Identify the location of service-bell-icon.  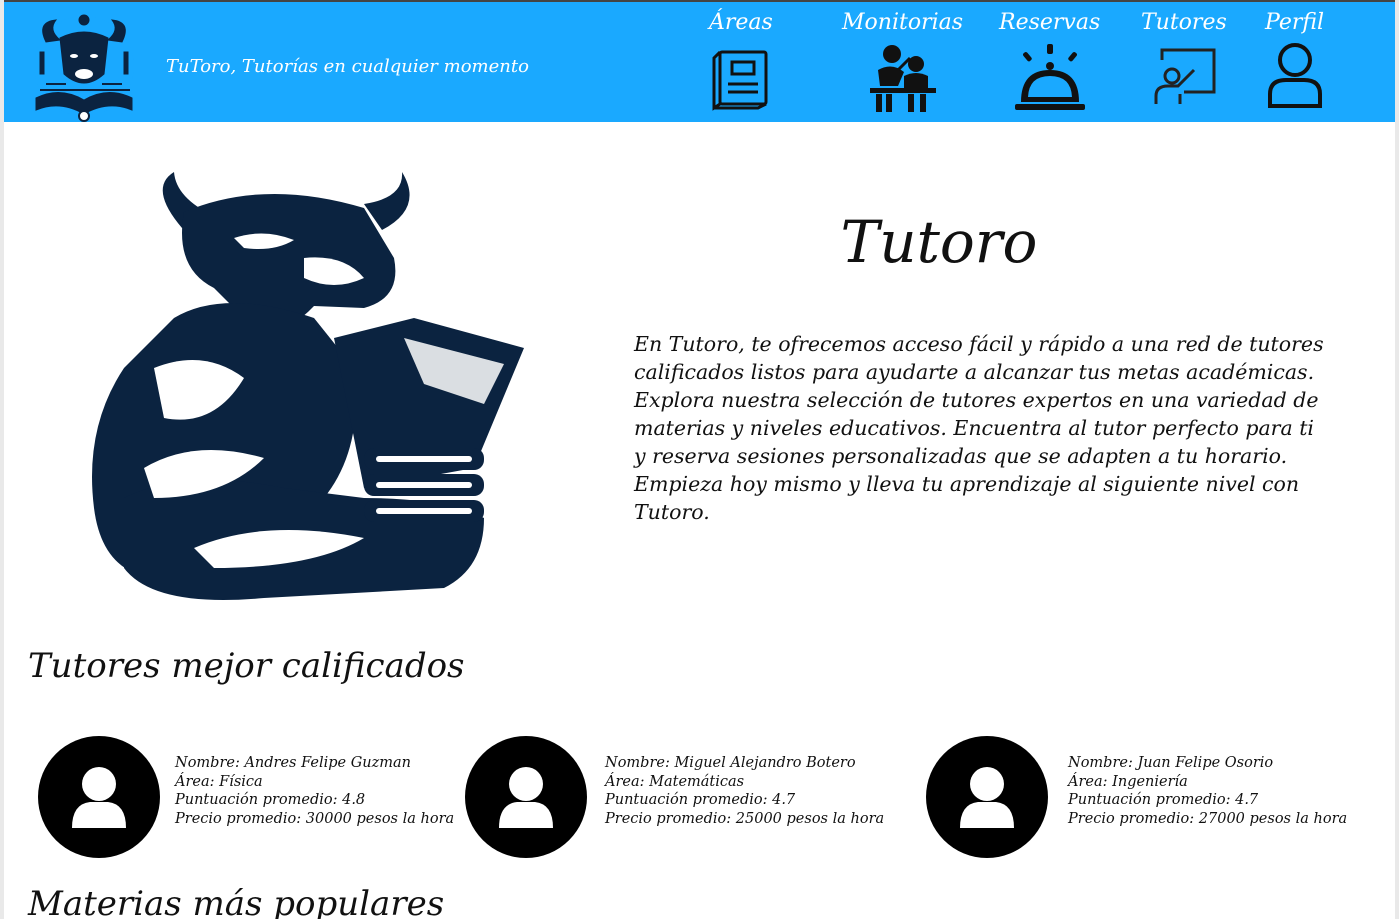
(1049, 77).